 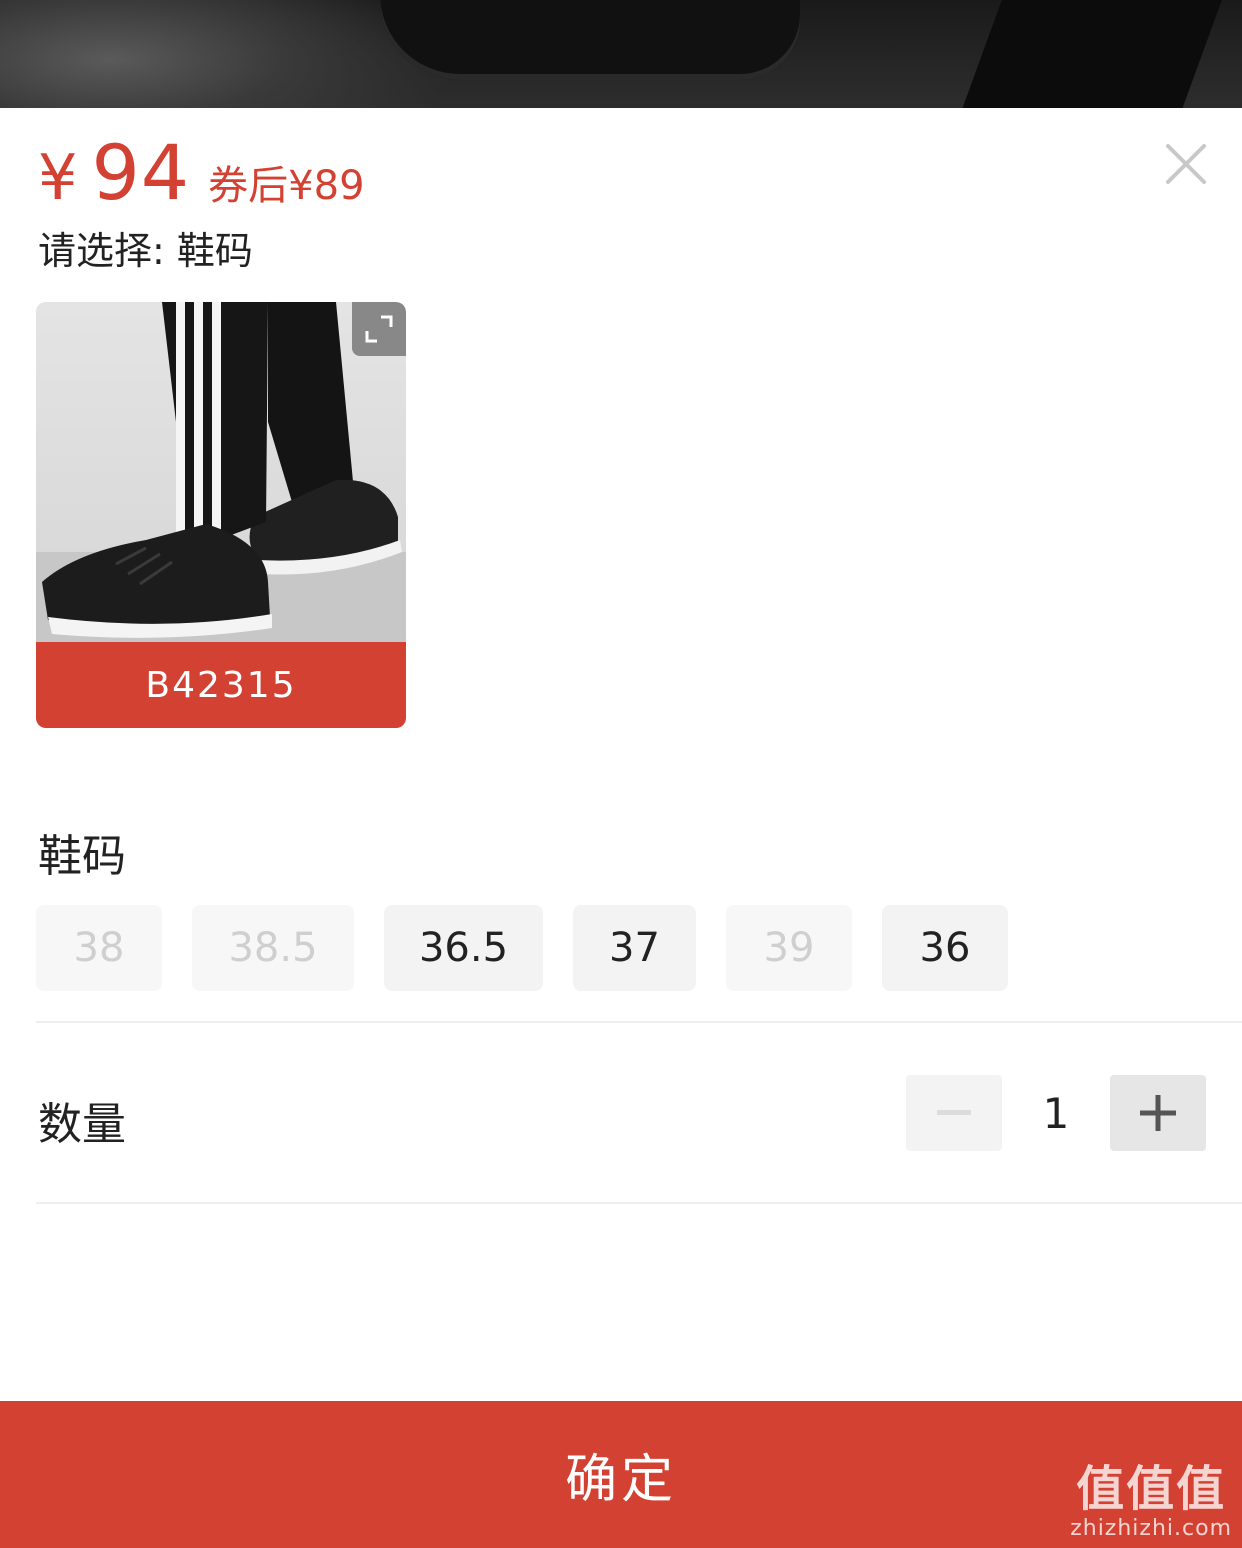 I want to click on size-option-38-5: 38.5, so click(x=273, y=948).